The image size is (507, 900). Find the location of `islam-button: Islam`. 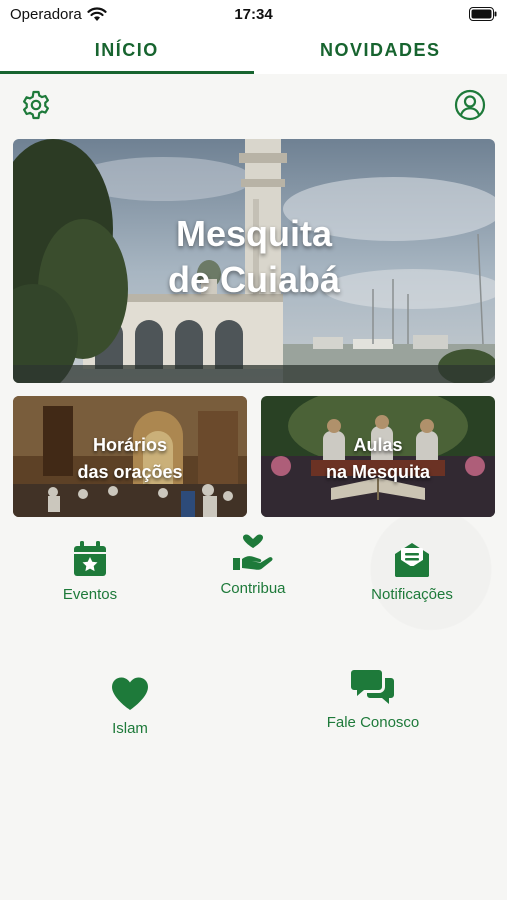

islam-button: Islam is located at coordinates (130, 706).